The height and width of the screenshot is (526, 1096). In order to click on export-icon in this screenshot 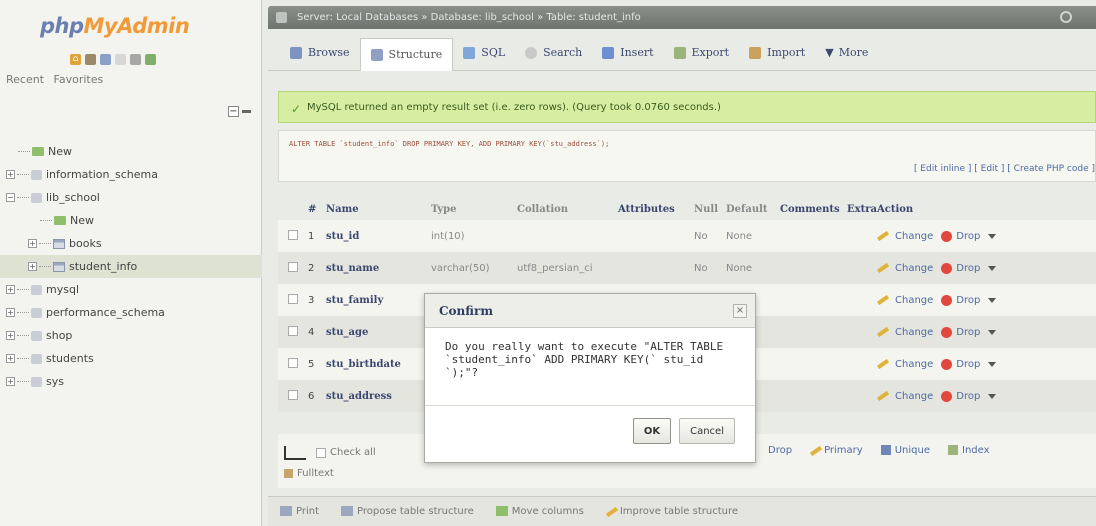, I will do `click(679, 52)`.